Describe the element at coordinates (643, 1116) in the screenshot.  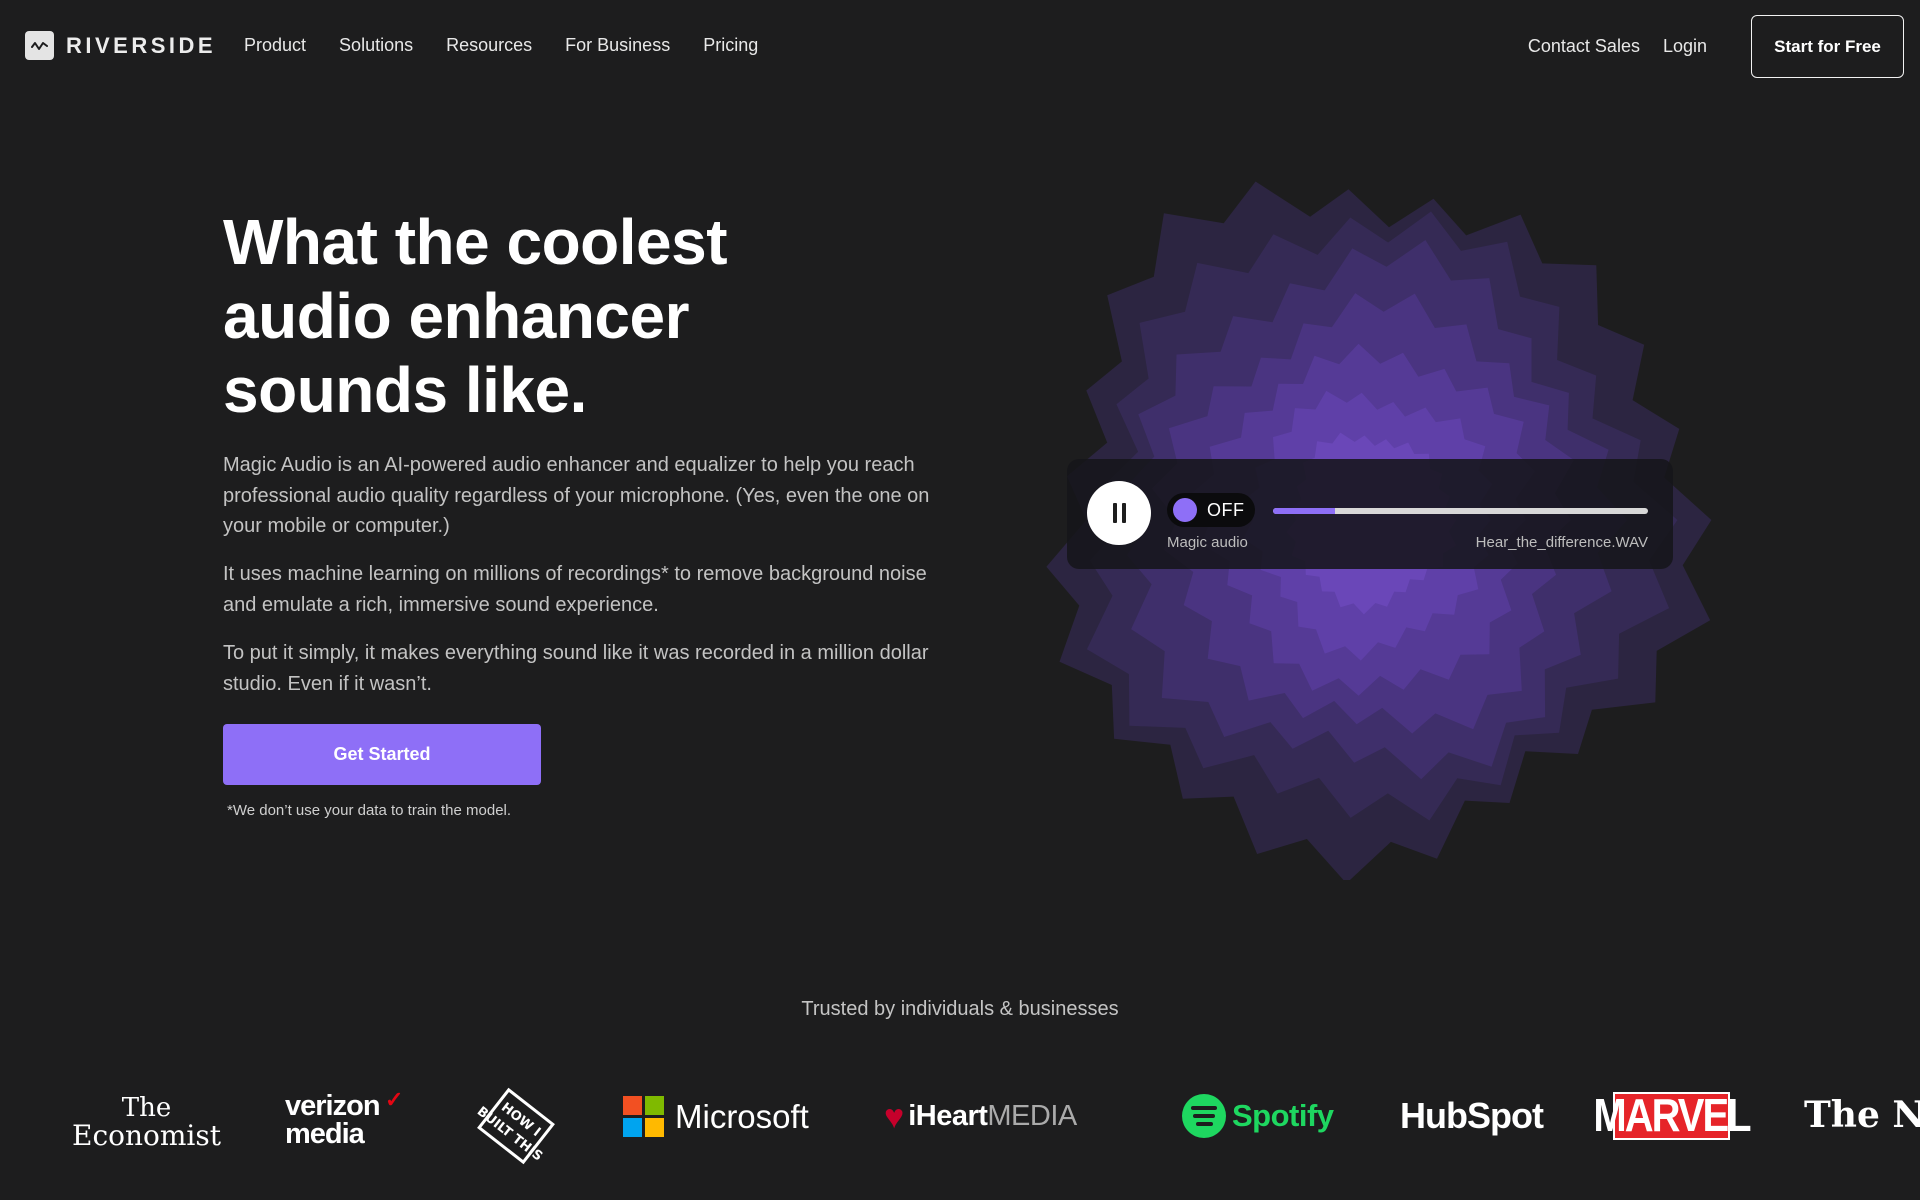
I see `microsoft-windows-icon` at that location.